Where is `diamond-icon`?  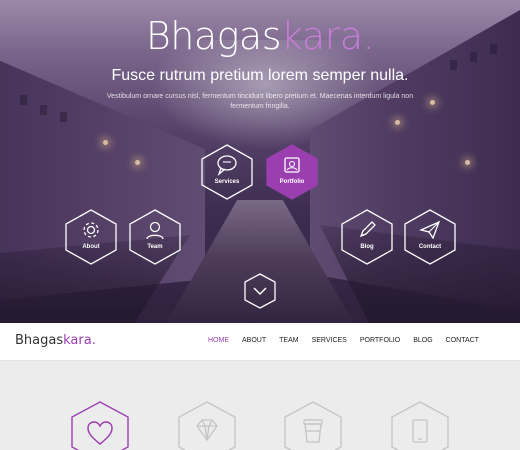
diamond-icon is located at coordinates (207, 430).